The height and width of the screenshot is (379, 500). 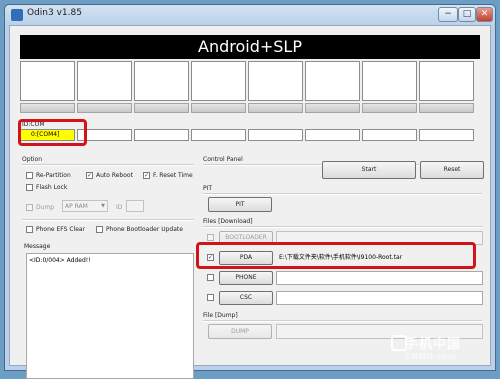 I want to click on minimize-button: −, so click(x=448, y=14).